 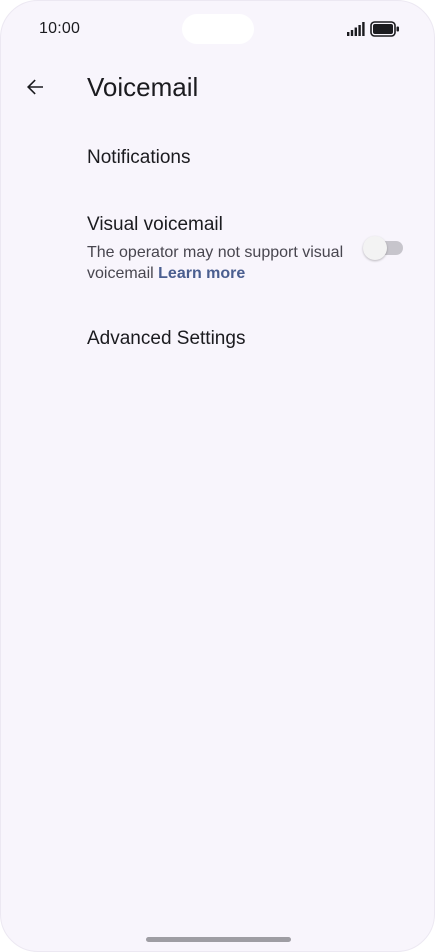 I want to click on back-button, so click(x=35, y=87).